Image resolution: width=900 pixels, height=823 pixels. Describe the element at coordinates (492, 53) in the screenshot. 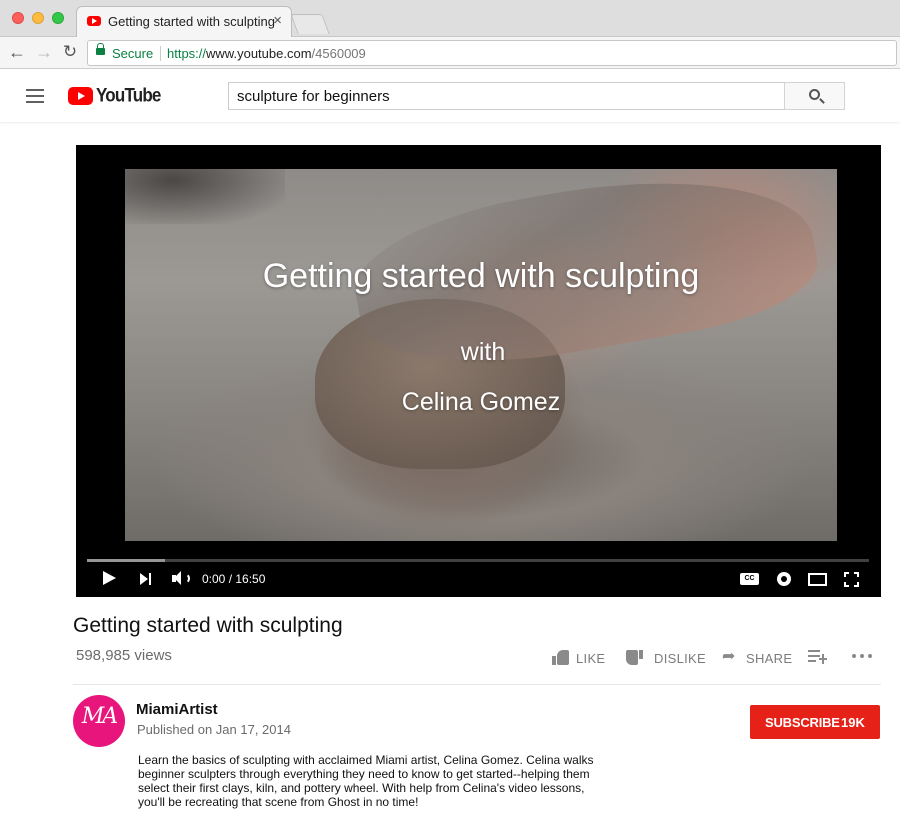

I see `address-bar: Secure https://www.youtube.com/4560009` at that location.